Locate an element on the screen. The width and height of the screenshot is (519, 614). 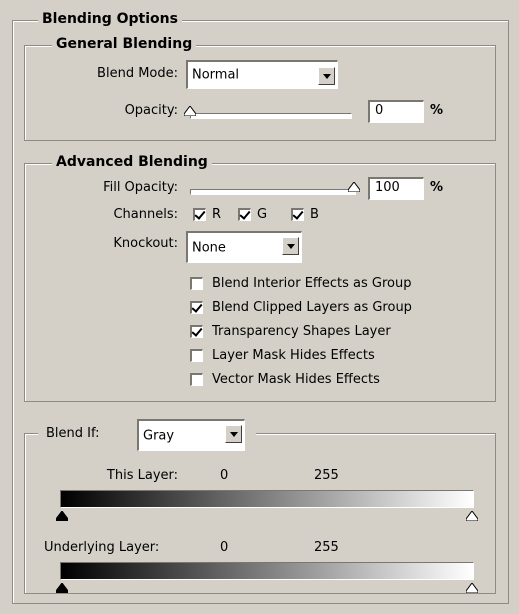
transparency-shapes-layer-label: Transparency Shapes Layer is located at coordinates (301, 331).